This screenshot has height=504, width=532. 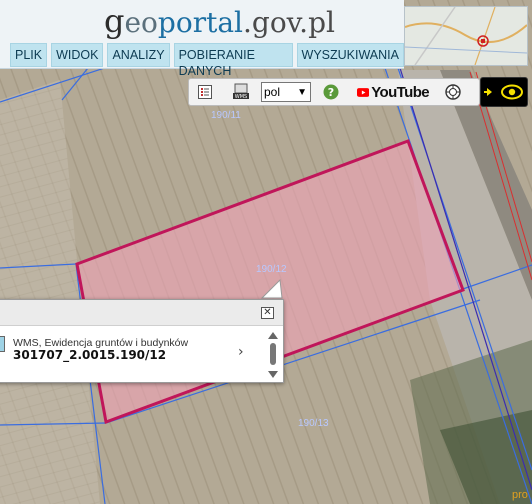 I want to click on compass-icon, so click(x=453, y=92).